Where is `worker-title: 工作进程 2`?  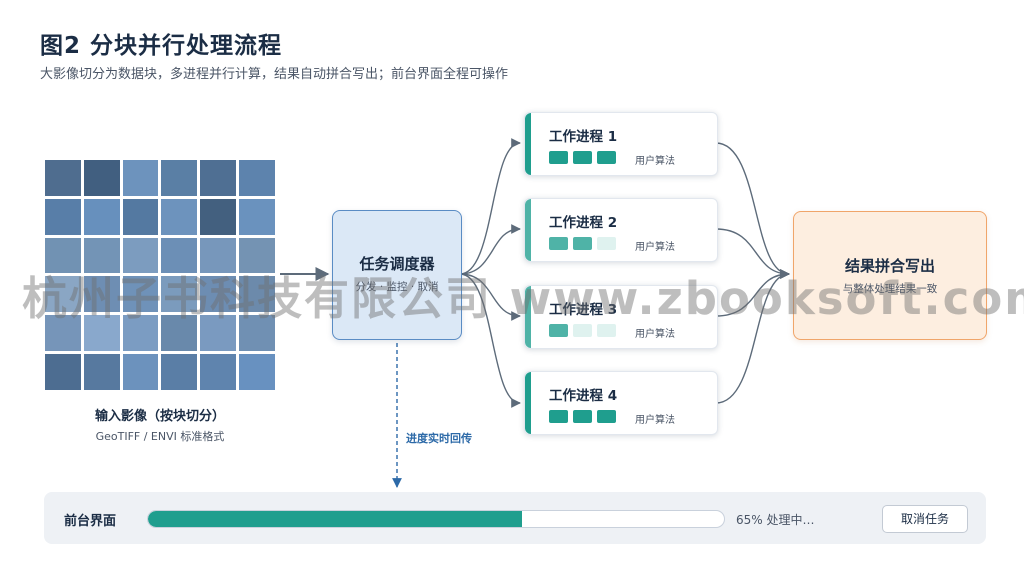 worker-title: 工作进程 2 is located at coordinates (583, 223).